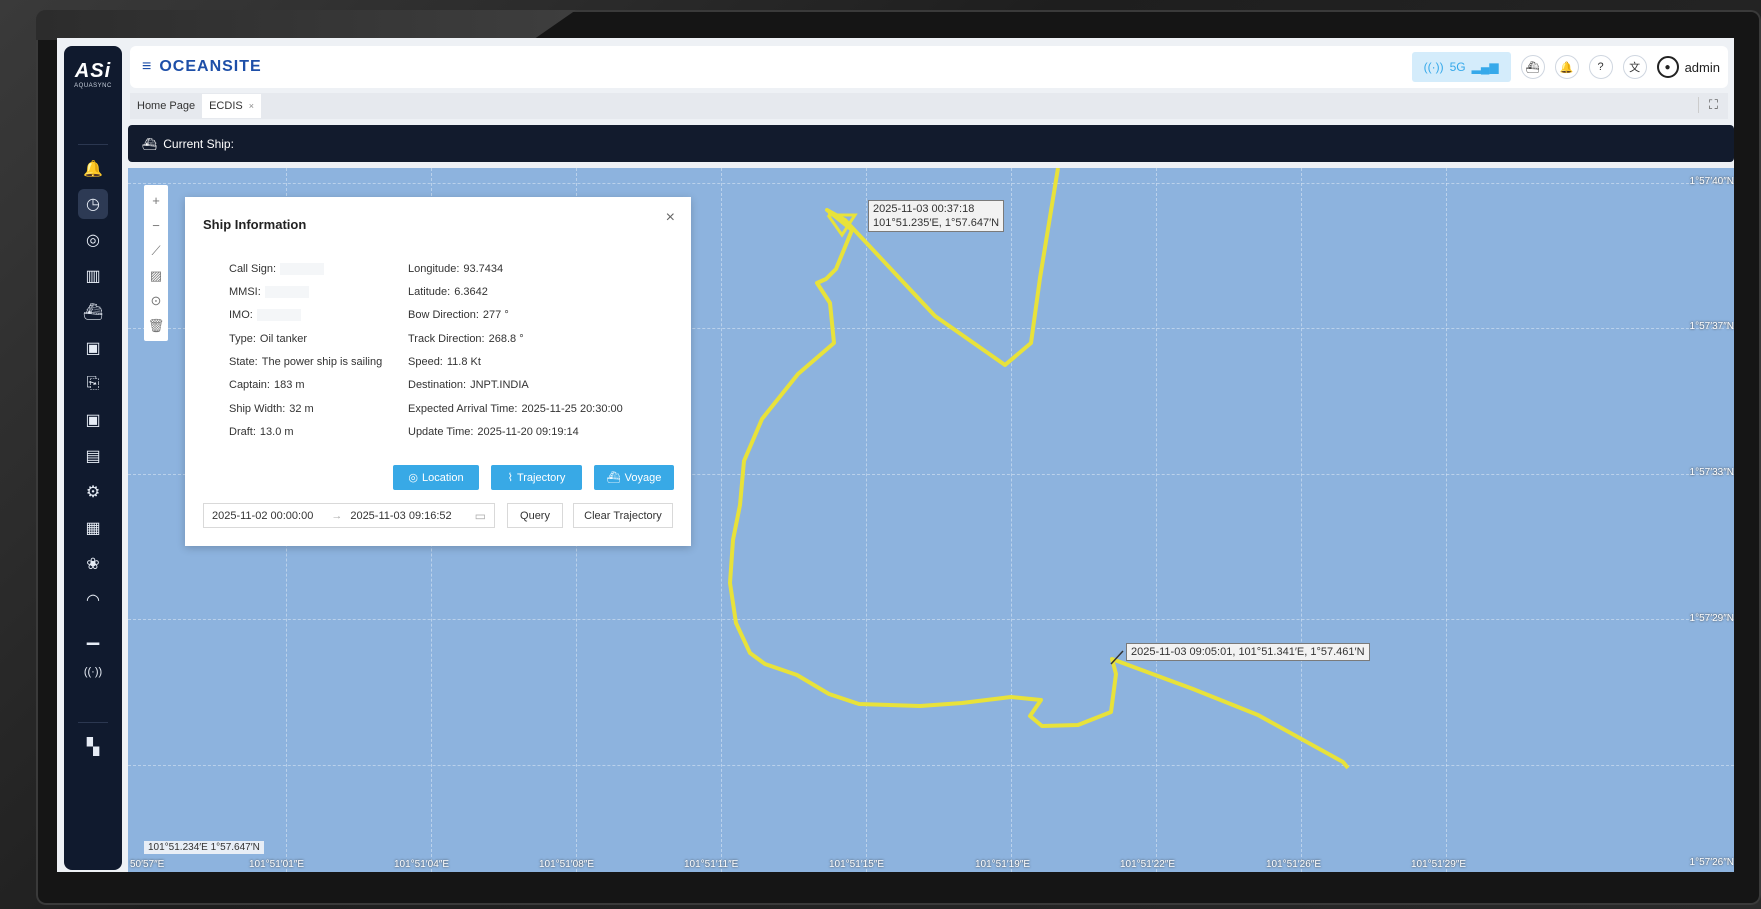 Image resolution: width=1761 pixels, height=909 pixels. What do you see at coordinates (1711, 618) in the screenshot?
I see `latitude-label: 1°57′29″N` at bounding box center [1711, 618].